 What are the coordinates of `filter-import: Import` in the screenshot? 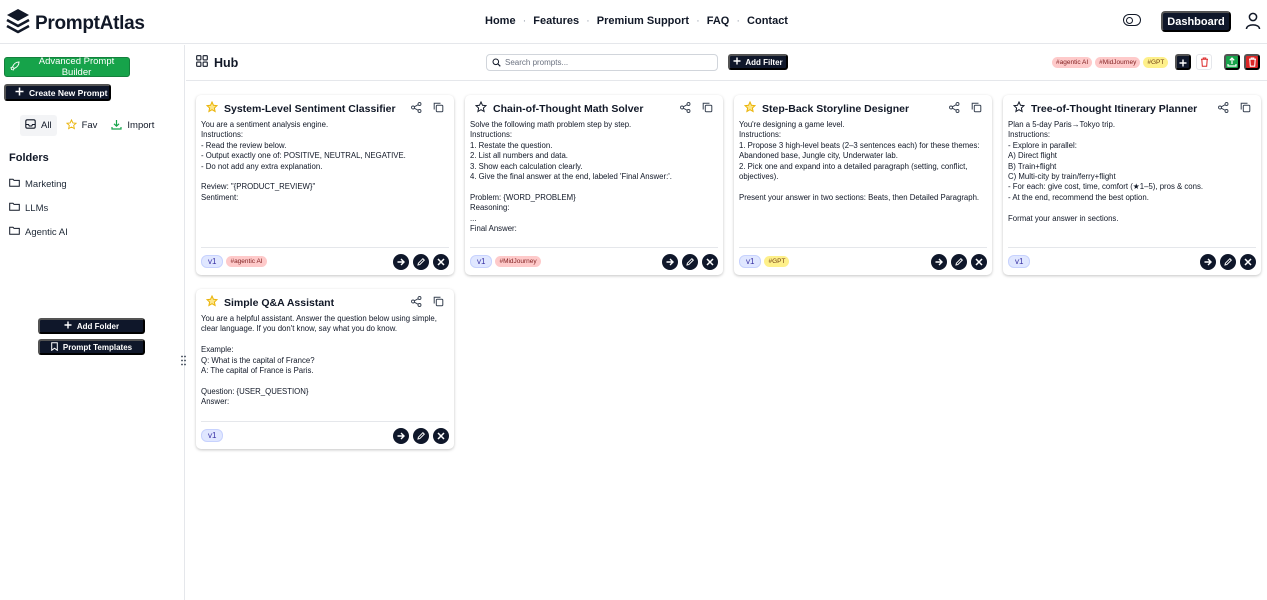 It's located at (132, 125).